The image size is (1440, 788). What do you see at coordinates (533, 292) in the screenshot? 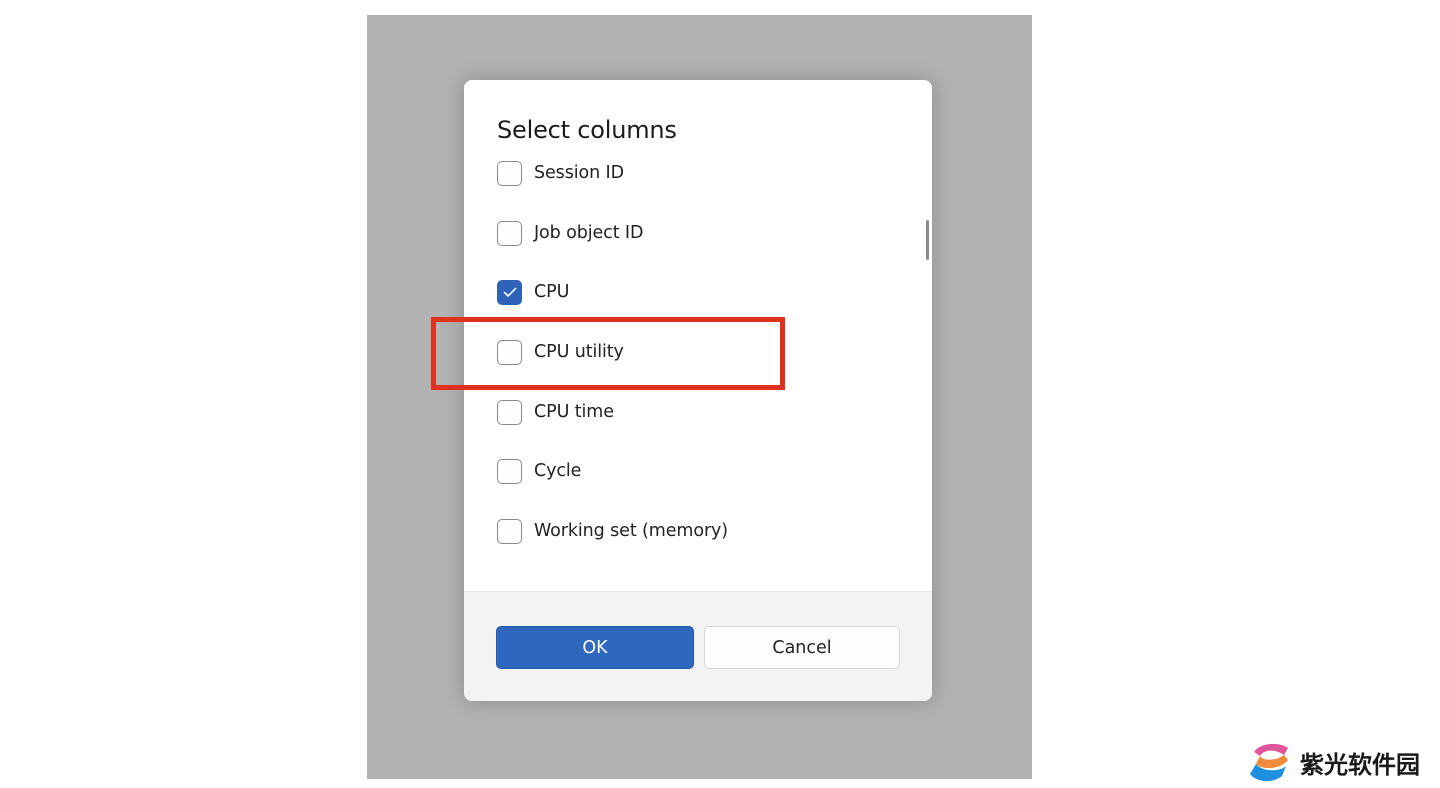
I see `column-option-cpu: CPU` at bounding box center [533, 292].